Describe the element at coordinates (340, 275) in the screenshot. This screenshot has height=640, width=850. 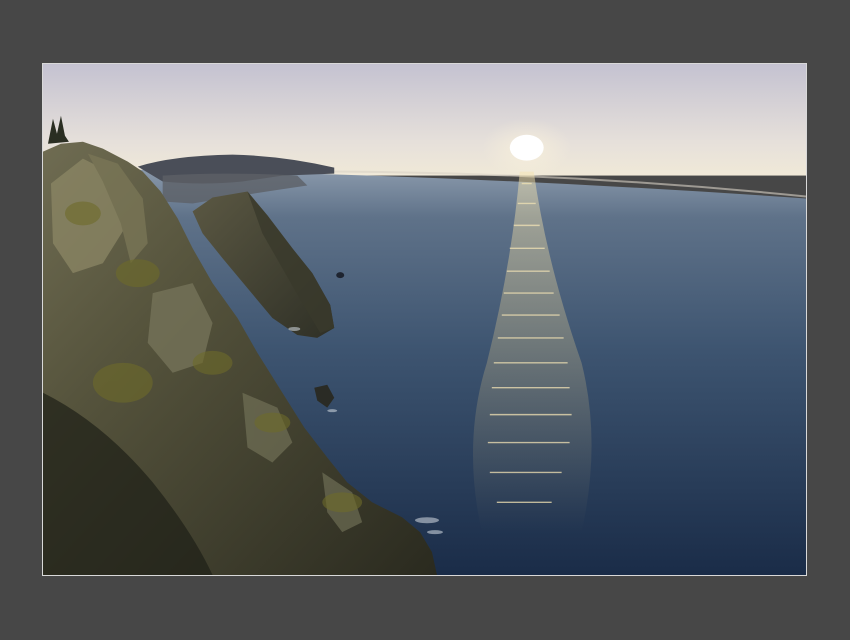
I see `sea-rock` at that location.